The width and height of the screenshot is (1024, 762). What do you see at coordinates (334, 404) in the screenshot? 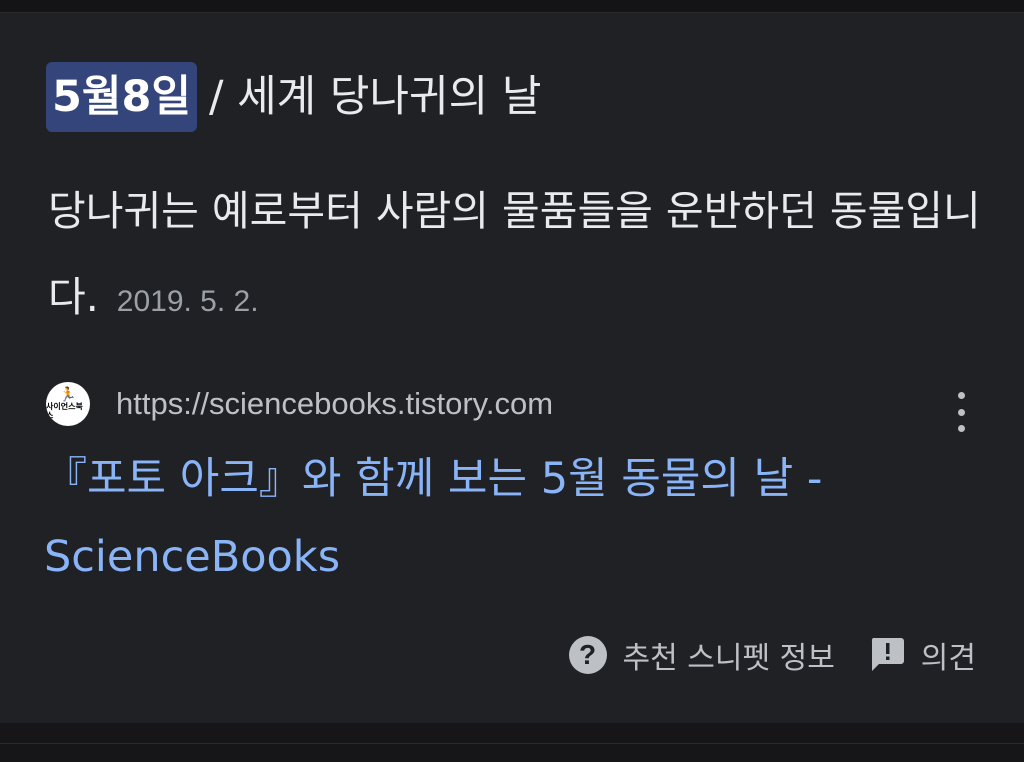
I see `source-url: https://sciencebooks.tistory.com` at bounding box center [334, 404].